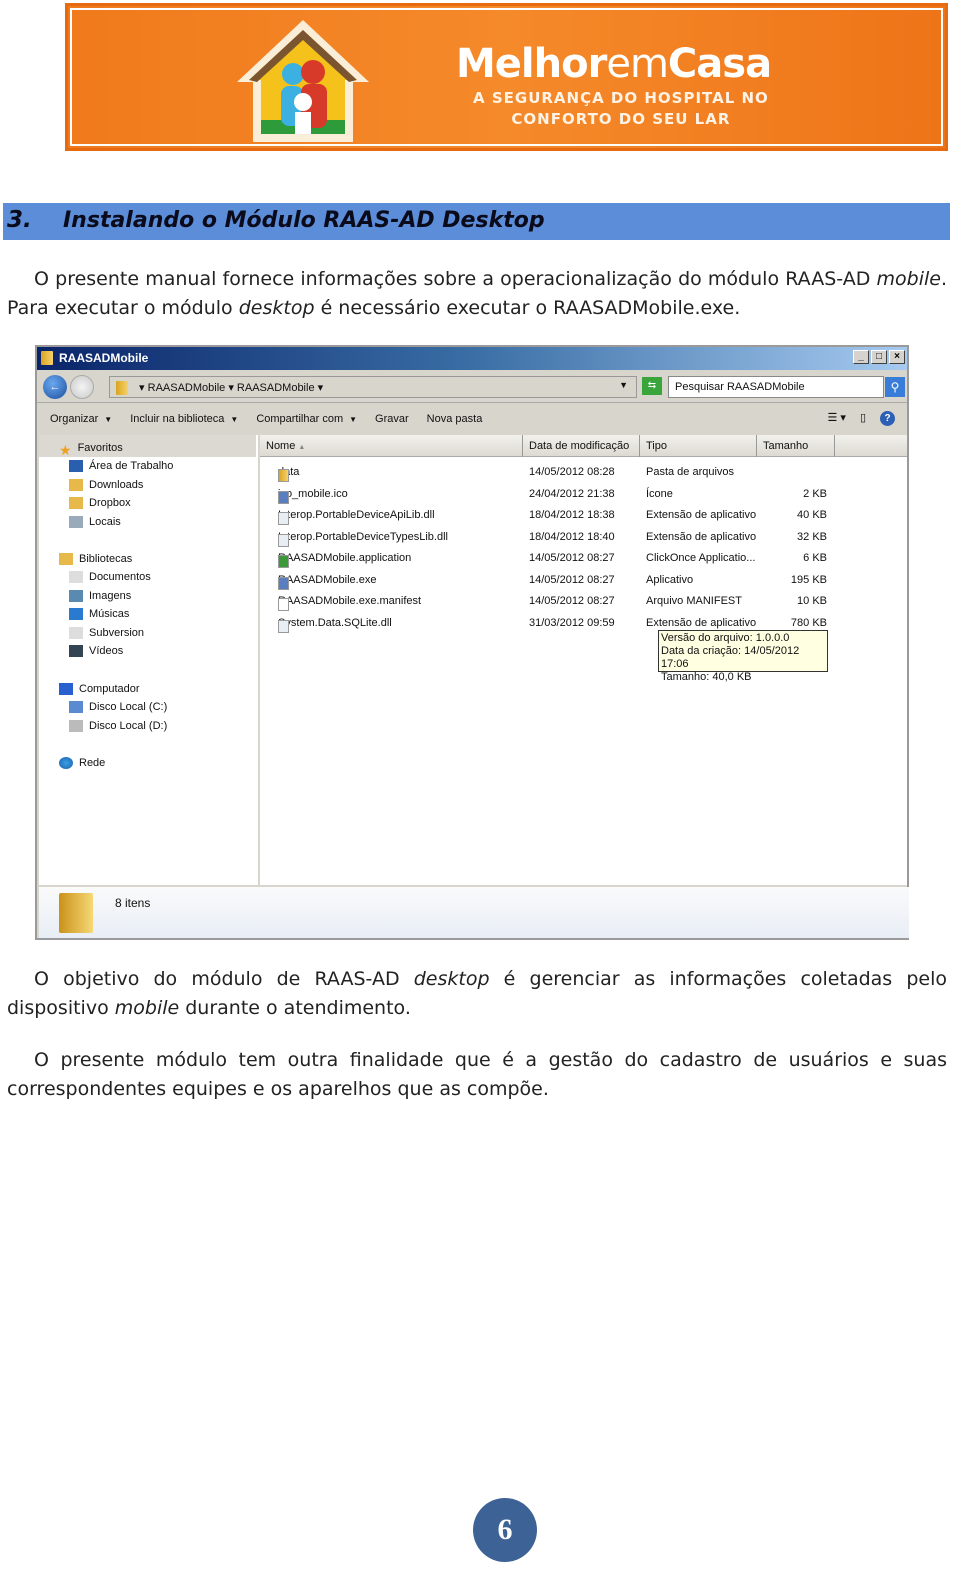 This screenshot has height=1581, width=960. I want to click on minimize-button: _, so click(861, 357).